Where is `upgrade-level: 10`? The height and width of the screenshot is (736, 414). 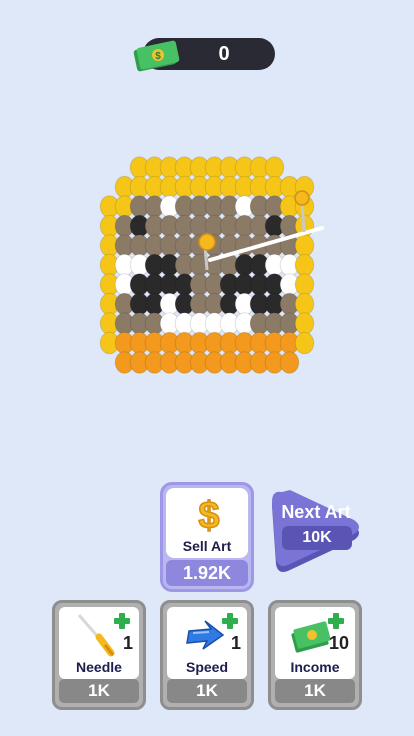
upgrade-level: 10 is located at coordinates (338, 643).